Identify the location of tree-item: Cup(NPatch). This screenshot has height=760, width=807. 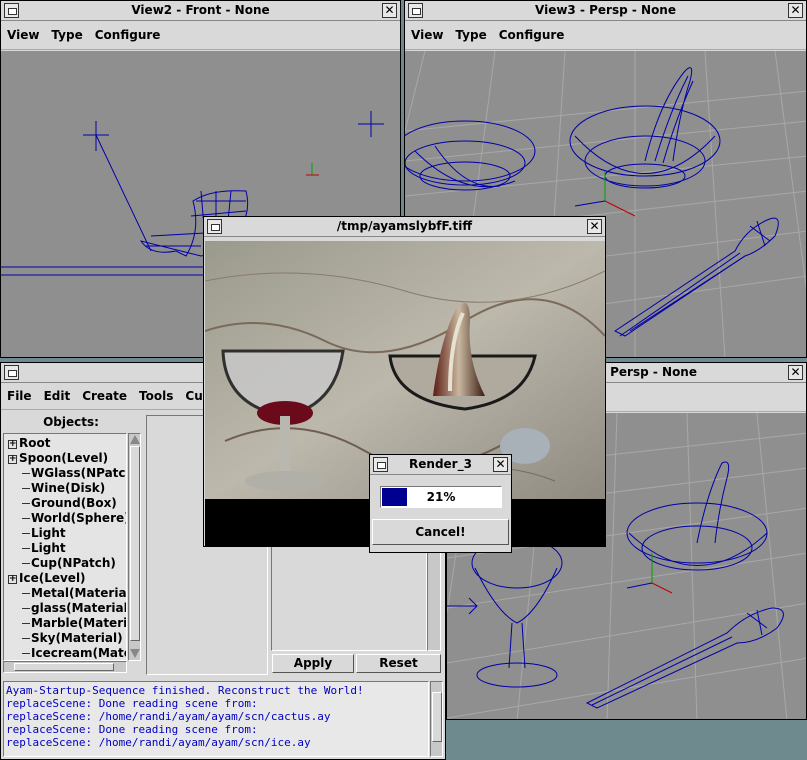
(67, 563).